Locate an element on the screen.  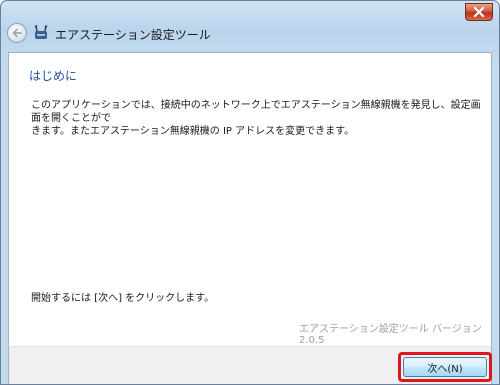
back-button is located at coordinates (17, 33).